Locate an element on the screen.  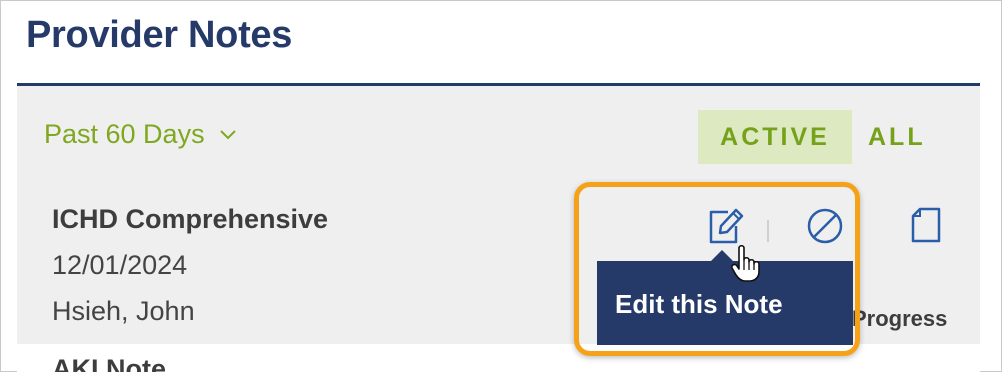
chevron-down-icon is located at coordinates (227, 134).